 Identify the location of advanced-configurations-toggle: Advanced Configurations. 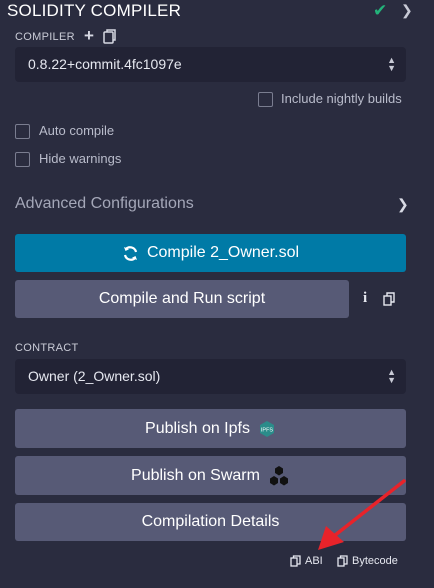
(104, 204).